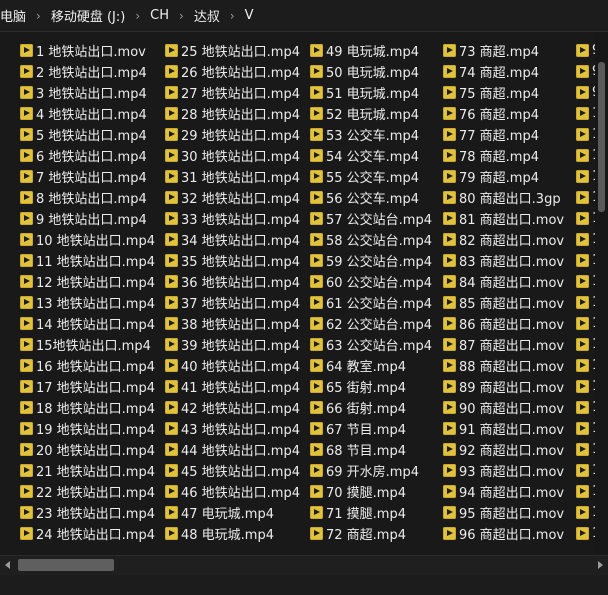 The width and height of the screenshot is (608, 595). I want to click on vertical-scrollbar, so click(601, 293).